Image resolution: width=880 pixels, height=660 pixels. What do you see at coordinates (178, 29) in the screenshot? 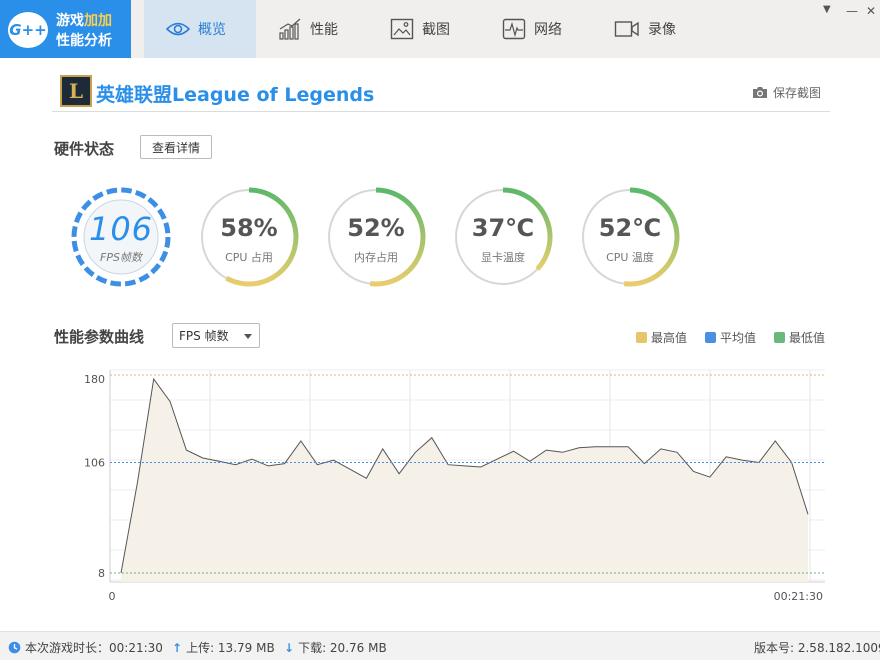
I see `eye-icon` at bounding box center [178, 29].